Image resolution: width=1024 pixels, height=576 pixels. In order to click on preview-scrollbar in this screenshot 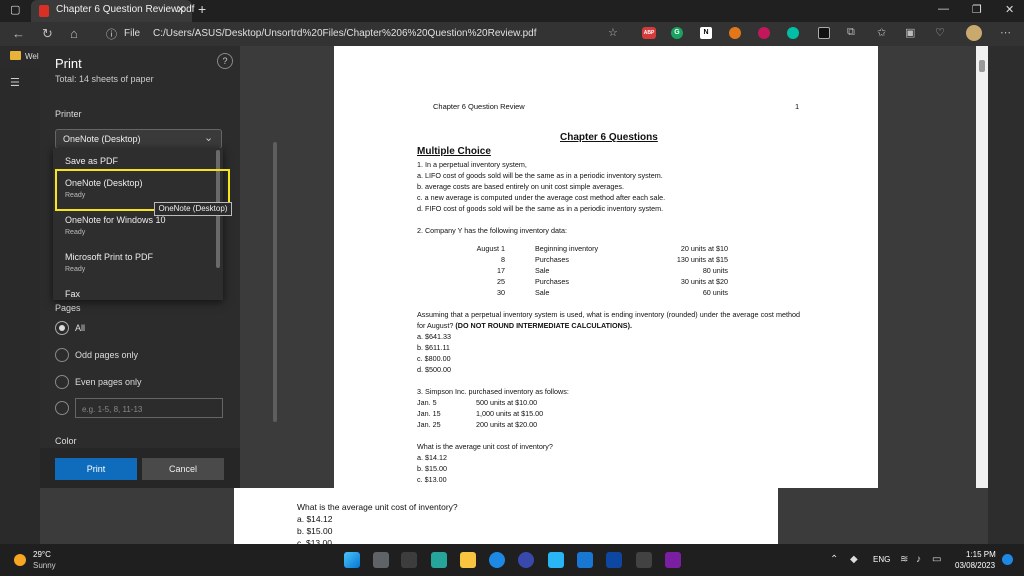, I will do `click(982, 267)`.